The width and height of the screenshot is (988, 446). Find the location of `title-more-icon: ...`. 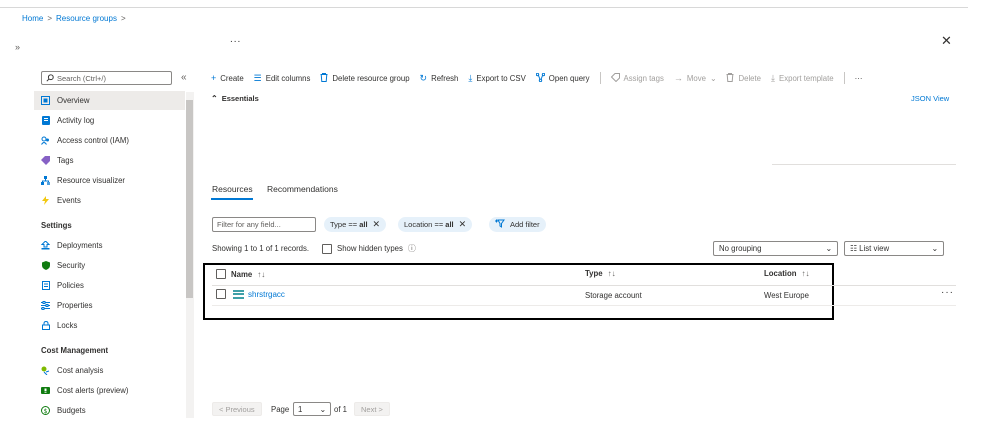

title-more-icon: ... is located at coordinates (235, 39).